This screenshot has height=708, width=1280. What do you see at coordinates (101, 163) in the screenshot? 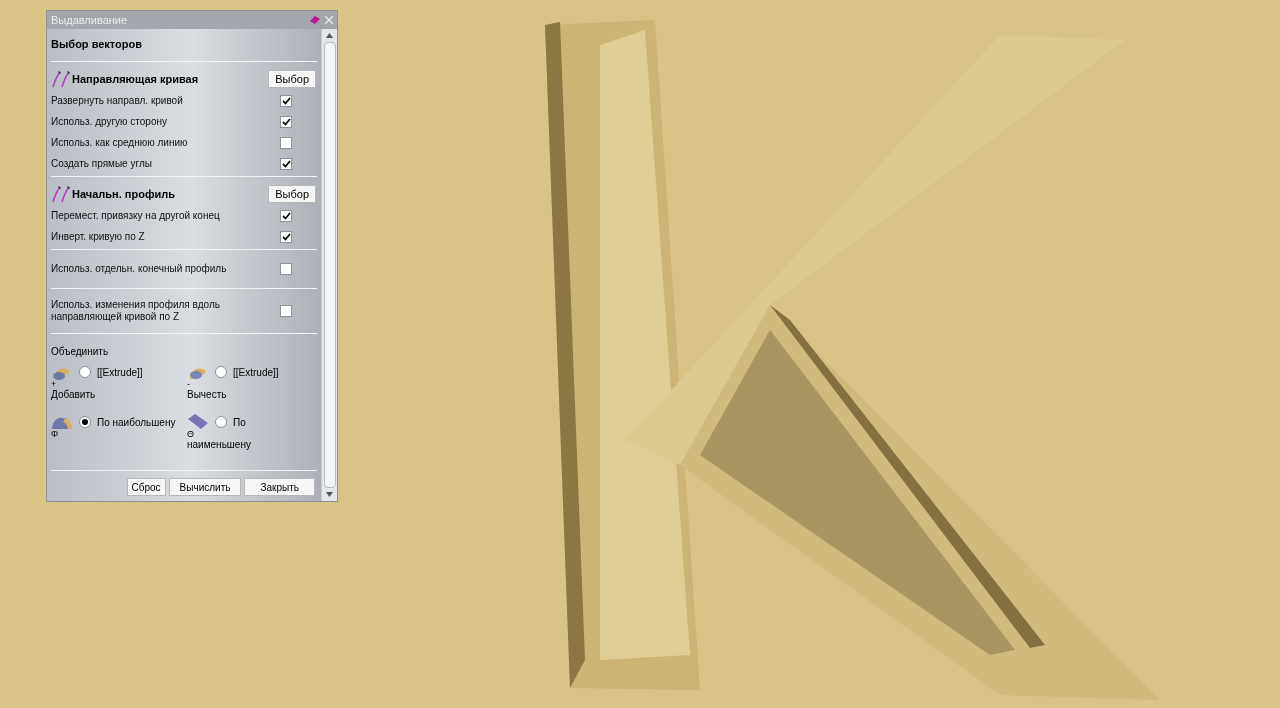
I see `option-label: Создать прямые углы` at bounding box center [101, 163].